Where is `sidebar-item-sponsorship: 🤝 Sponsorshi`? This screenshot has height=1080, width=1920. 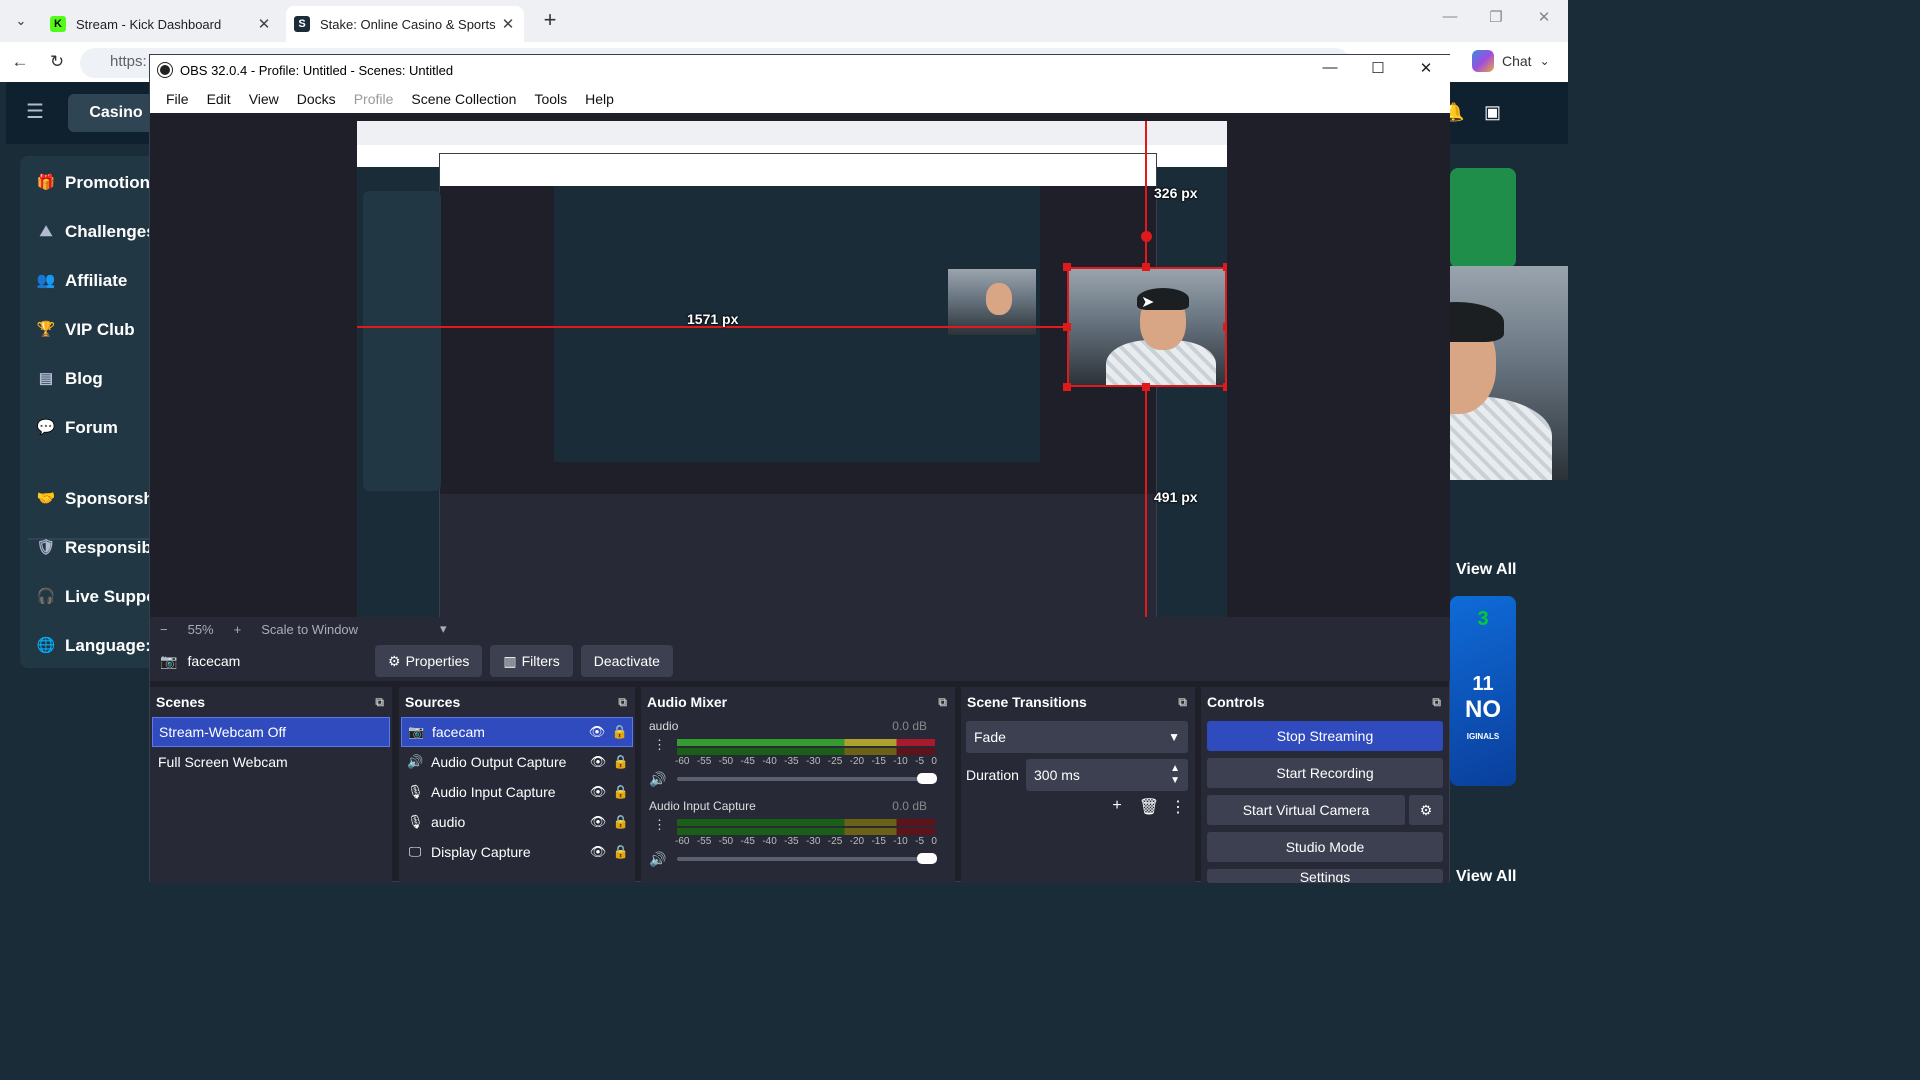
sidebar-item-sponsorship: 🤝 Sponsorshi is located at coordinates (97, 499).